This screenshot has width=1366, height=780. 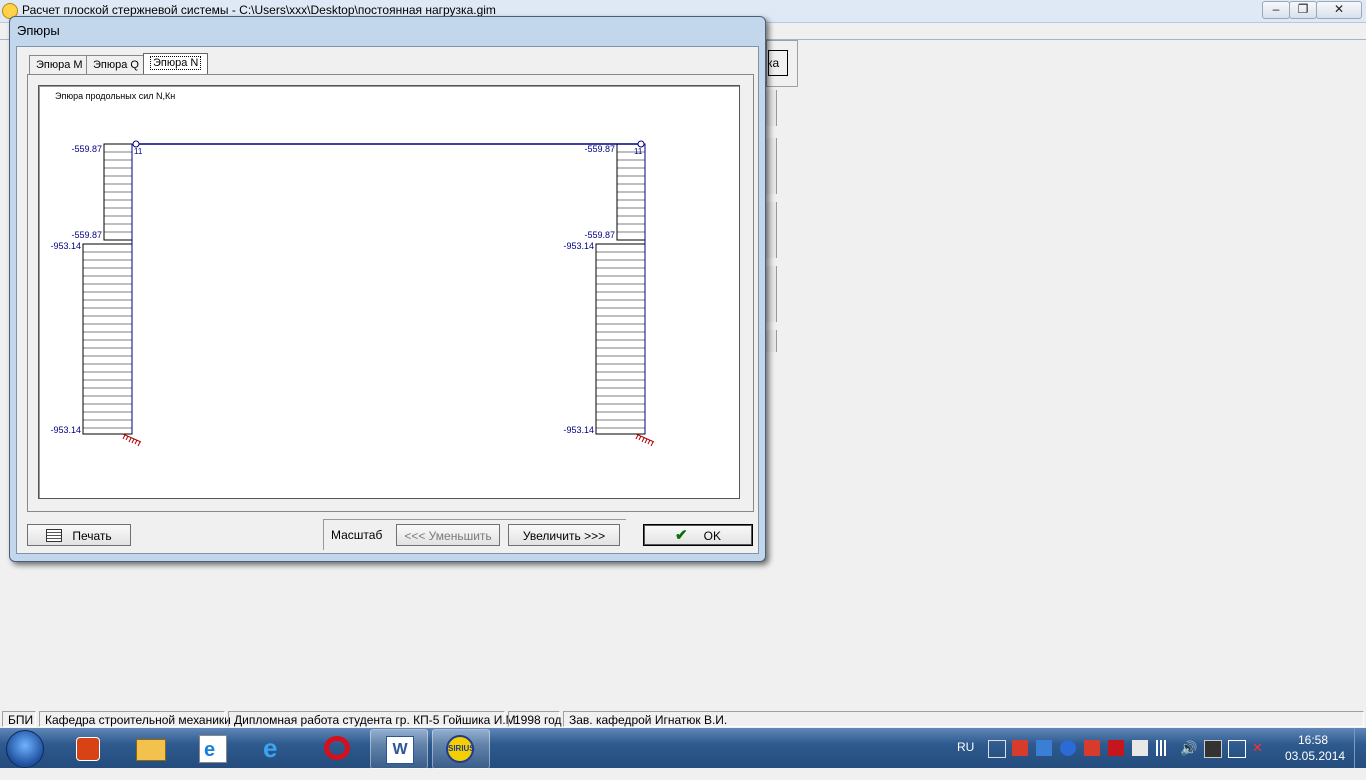 I want to click on monitor-icon, so click(x=1213, y=749).